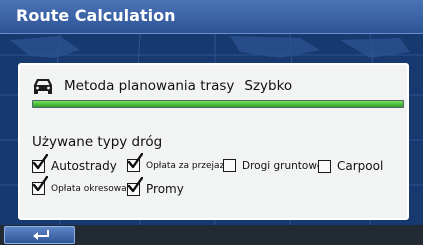  Describe the element at coordinates (84, 166) in the screenshot. I see `autostrady-label: Autostrady` at that location.